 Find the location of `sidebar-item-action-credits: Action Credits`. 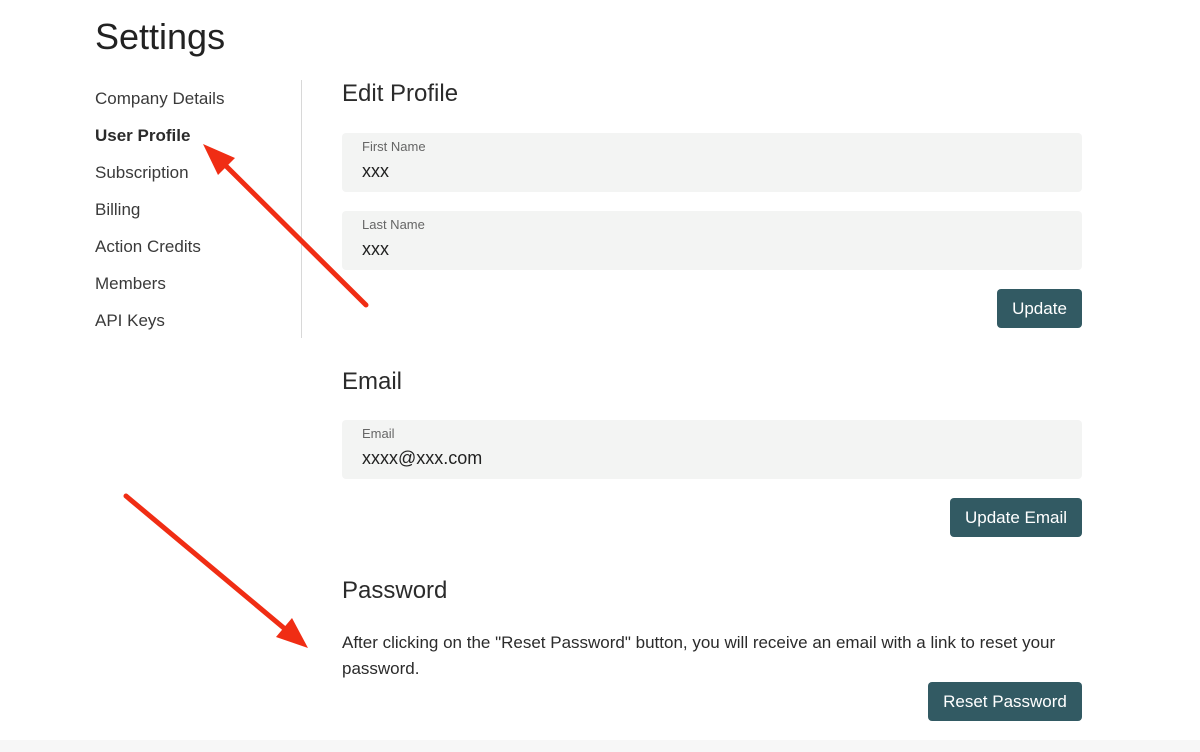

sidebar-item-action-credits: Action Credits is located at coordinates (148, 247).